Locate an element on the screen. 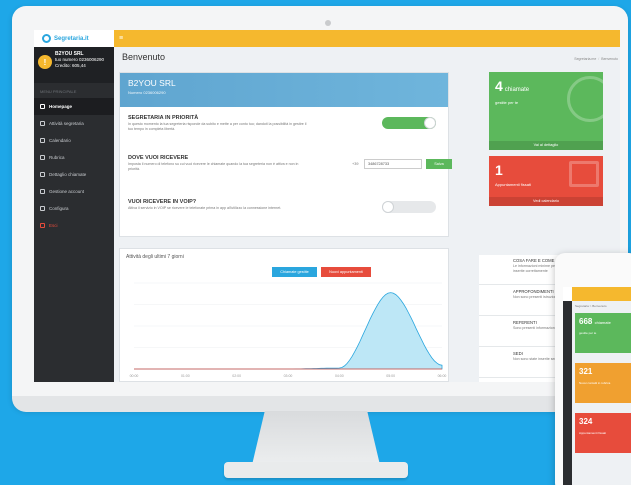 This screenshot has width=631, height=485. x-tick-label: 03:00 is located at coordinates (288, 376).